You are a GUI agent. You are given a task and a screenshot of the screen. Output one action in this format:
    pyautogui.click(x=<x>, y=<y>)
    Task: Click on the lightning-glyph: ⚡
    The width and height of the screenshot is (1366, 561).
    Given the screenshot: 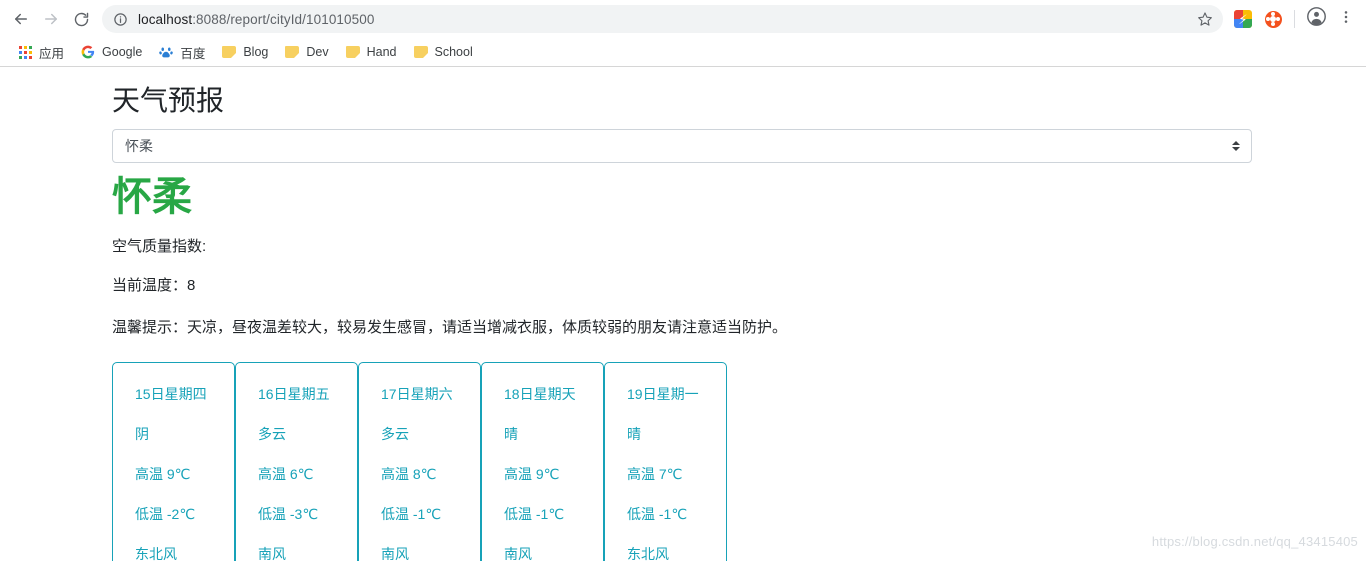 What is the action you would take?
    pyautogui.click(x=1243, y=19)
    